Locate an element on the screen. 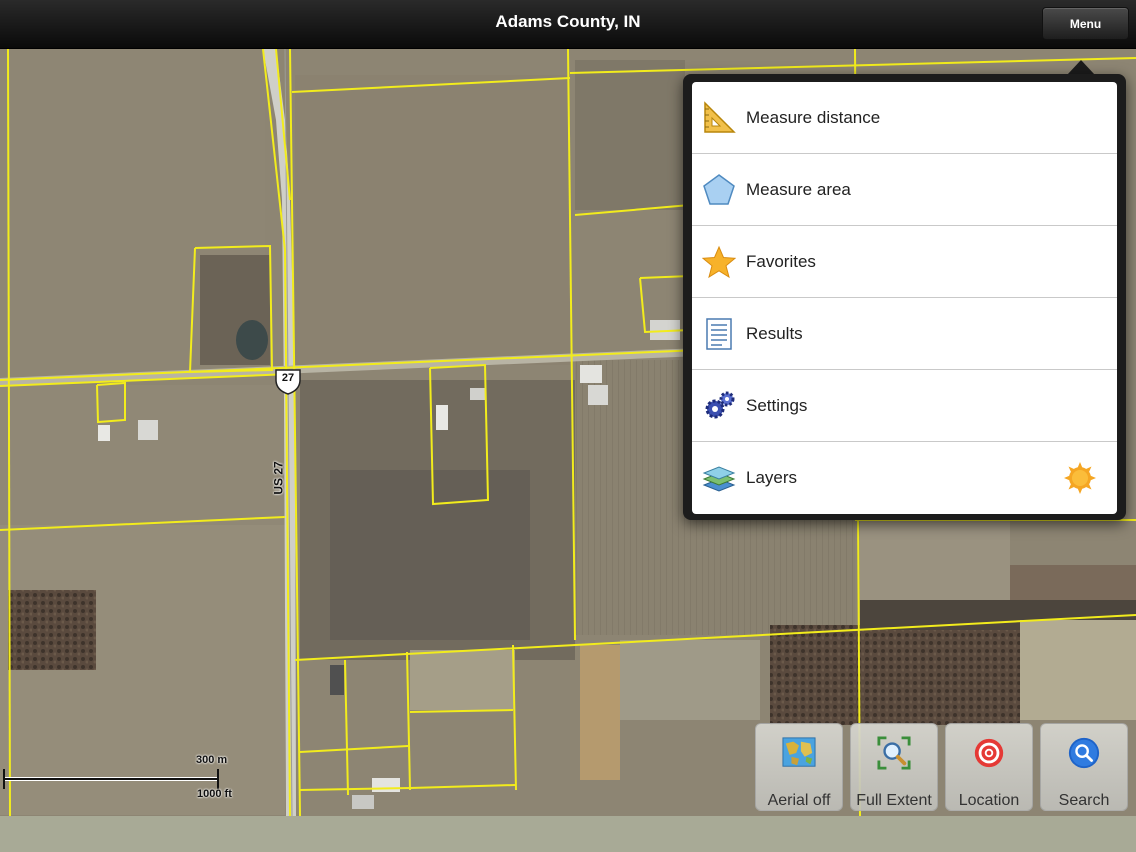 The width and height of the screenshot is (1136, 852). layers-icon is located at coordinates (719, 478).